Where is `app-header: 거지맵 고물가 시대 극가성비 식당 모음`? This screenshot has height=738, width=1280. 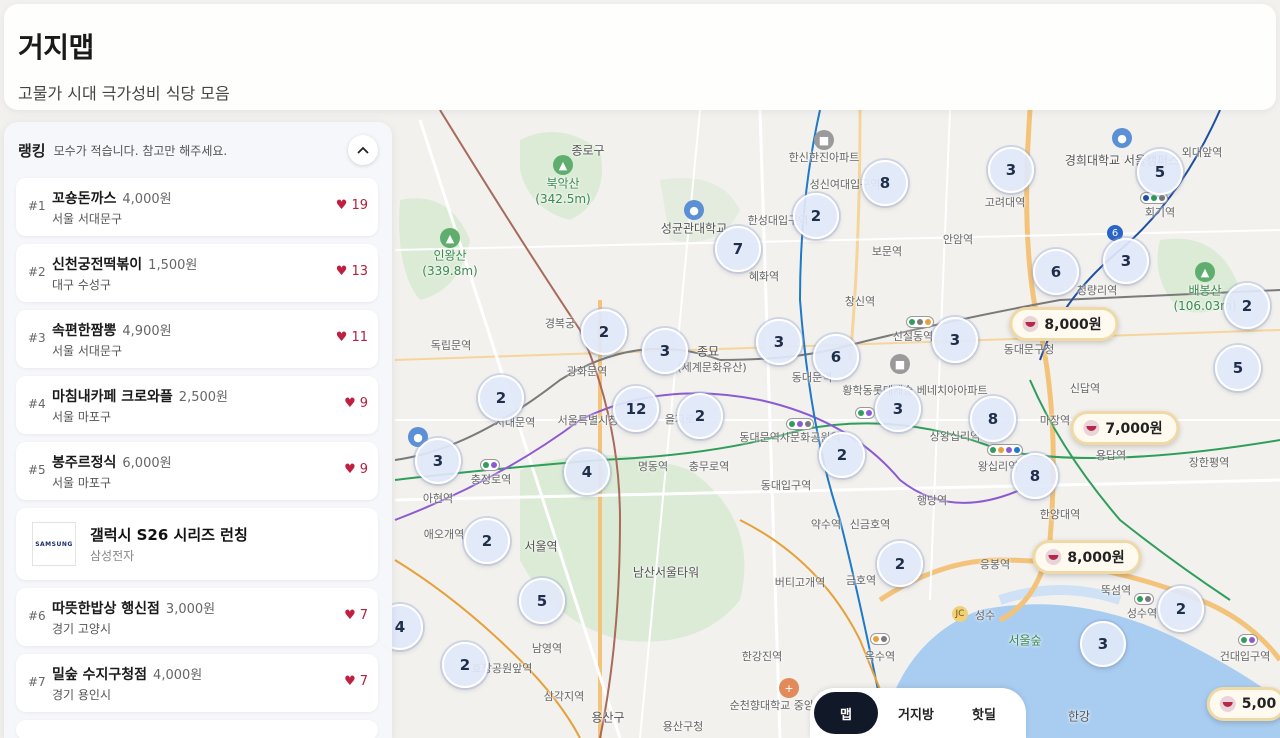
app-header: 거지맵 고물가 시대 극가성비 식당 모음 is located at coordinates (640, 57).